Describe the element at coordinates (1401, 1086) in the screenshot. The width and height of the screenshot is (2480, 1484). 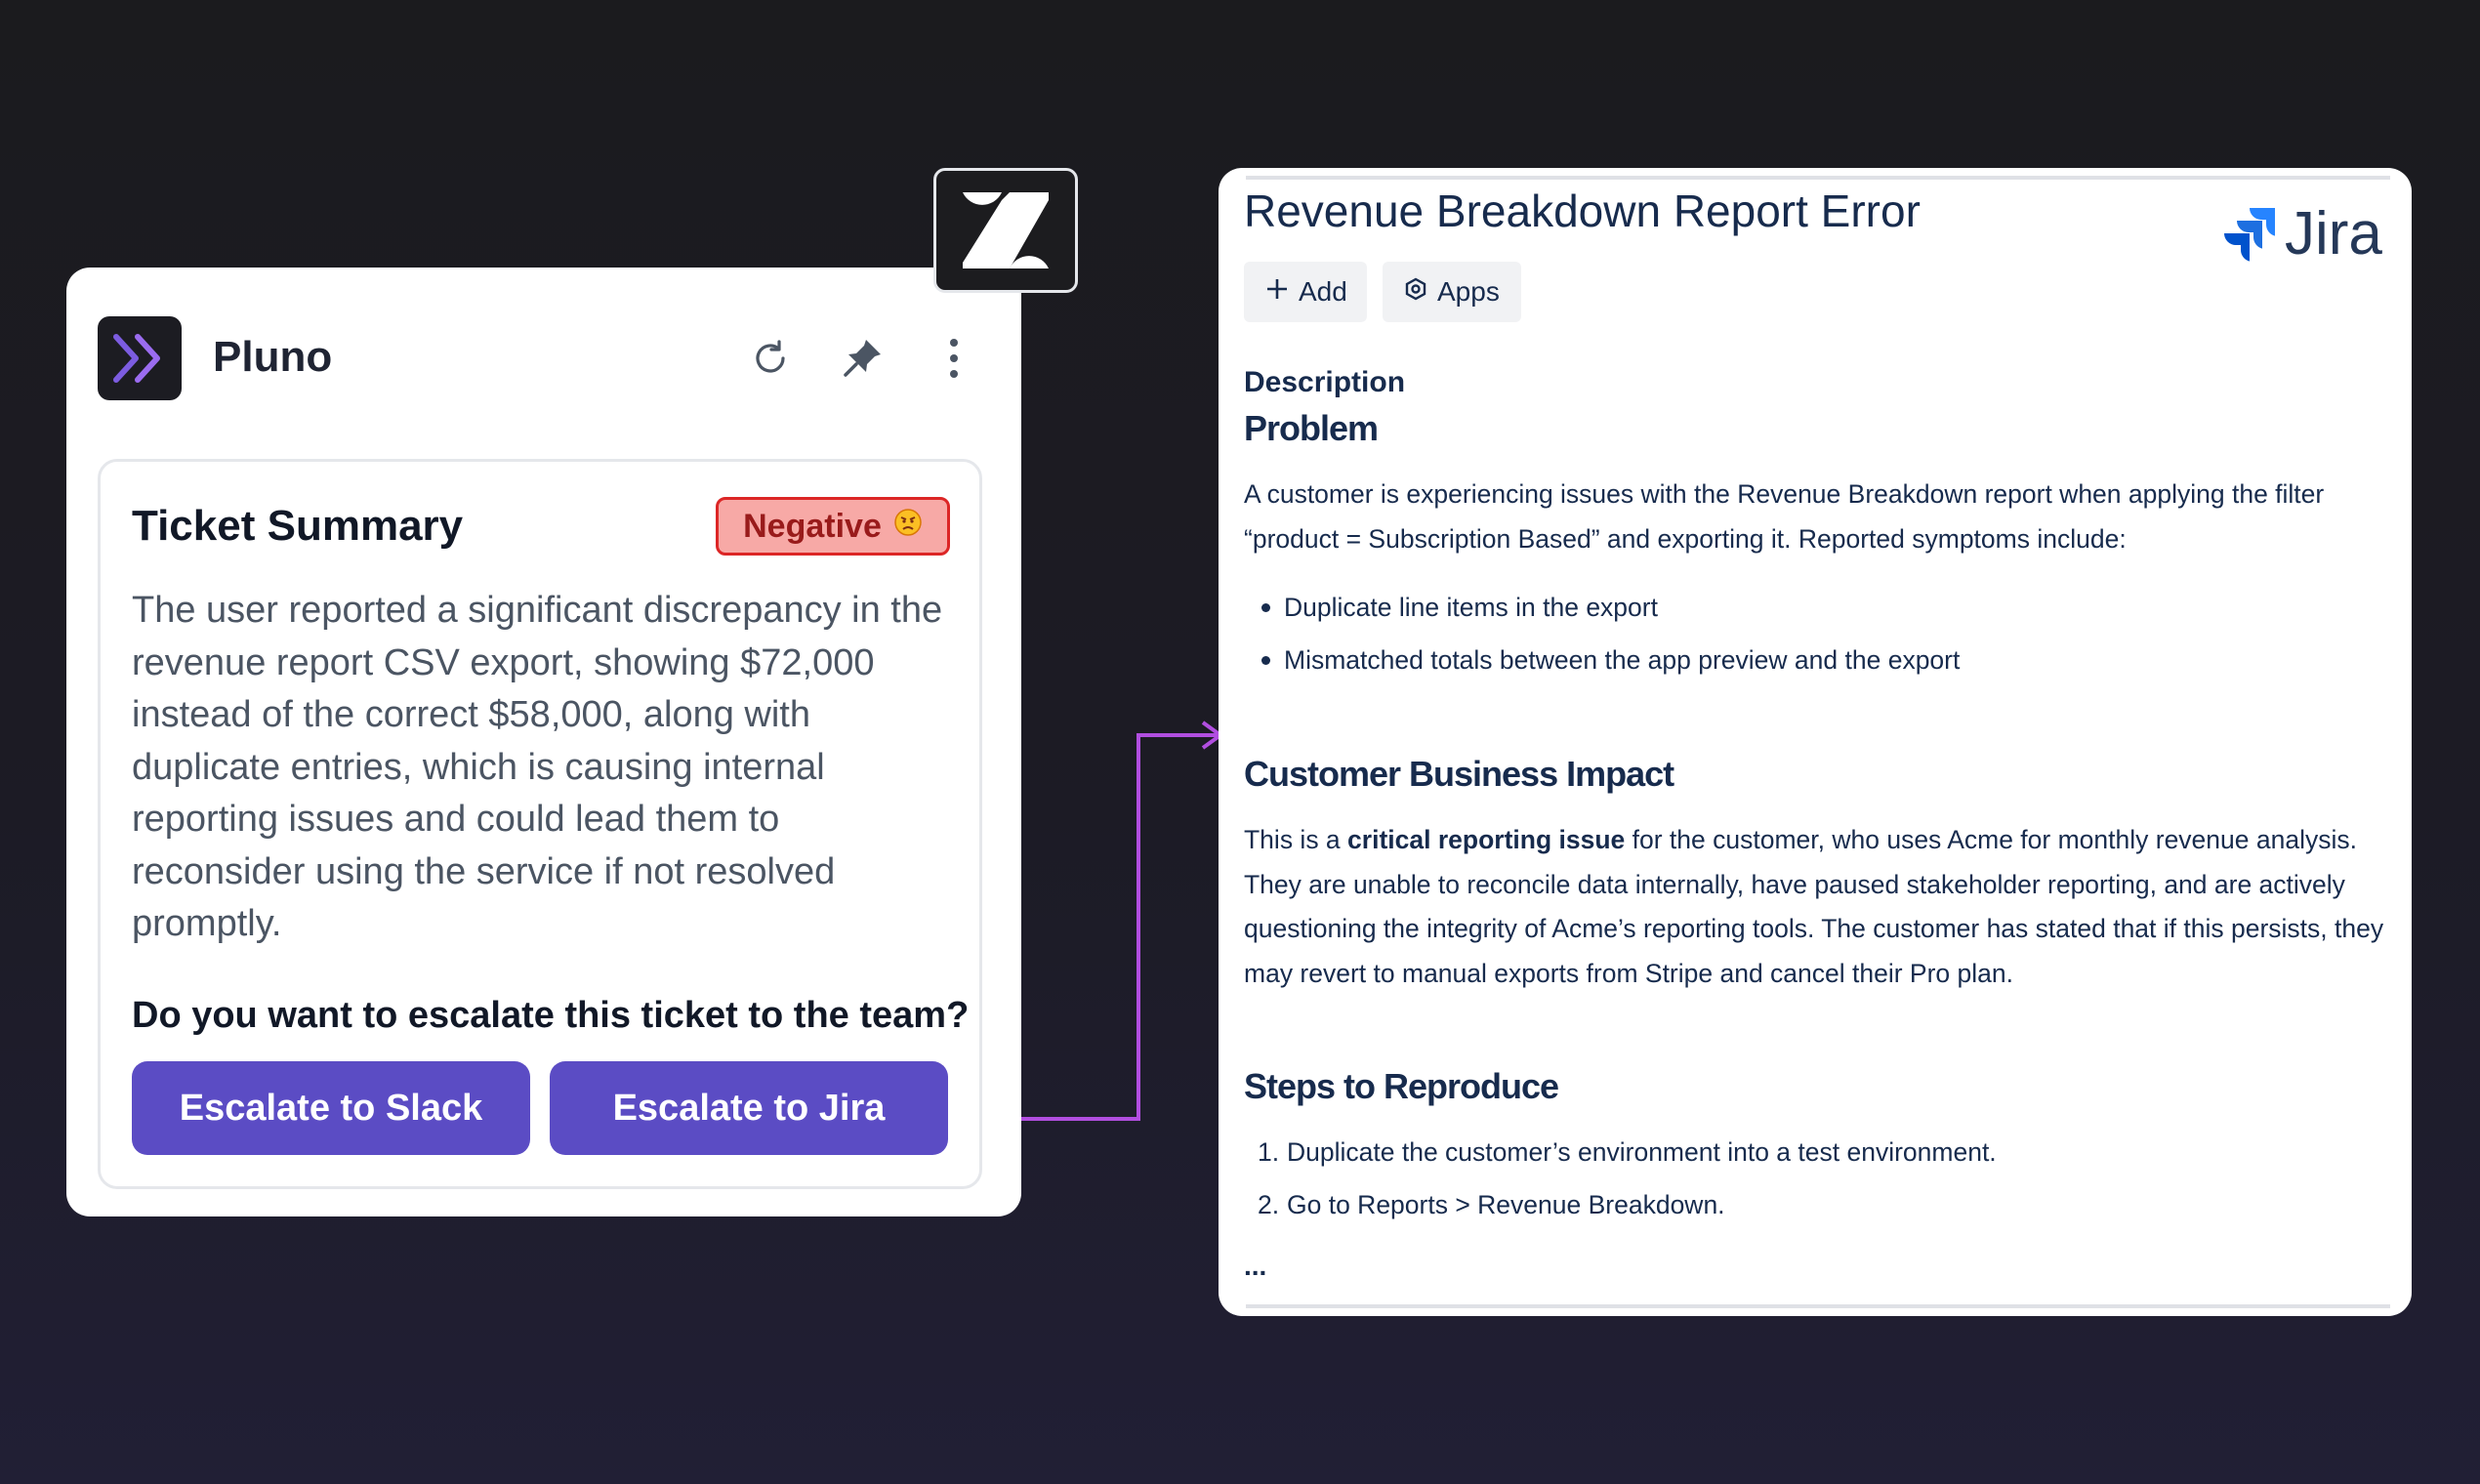
I see `steps-heading: Steps to Reproduce` at that location.